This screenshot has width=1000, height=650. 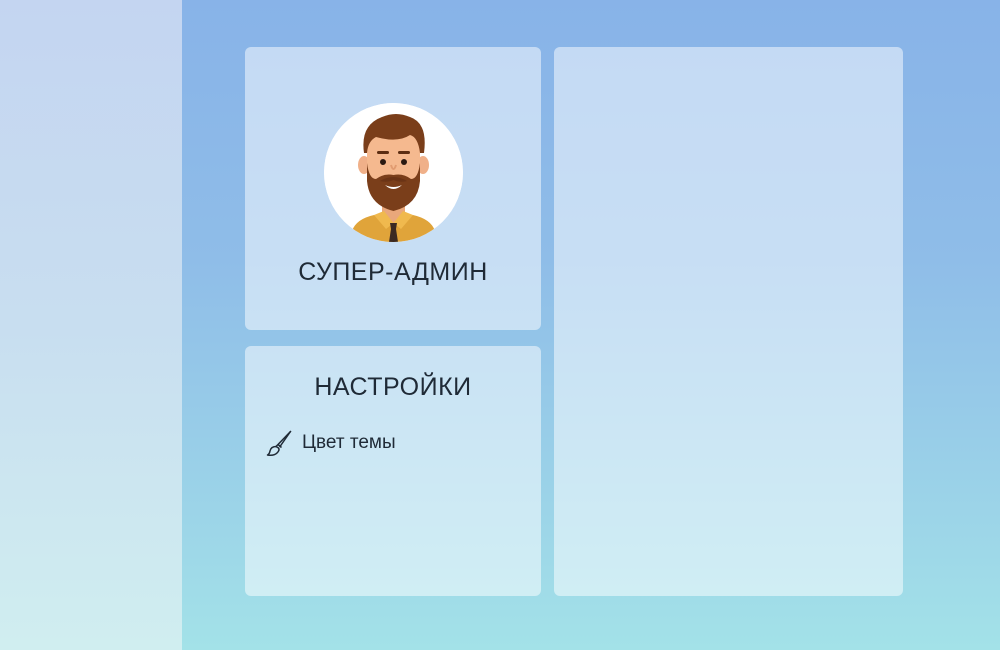 I want to click on bearded-man-avatar-icon, so click(x=393, y=172).